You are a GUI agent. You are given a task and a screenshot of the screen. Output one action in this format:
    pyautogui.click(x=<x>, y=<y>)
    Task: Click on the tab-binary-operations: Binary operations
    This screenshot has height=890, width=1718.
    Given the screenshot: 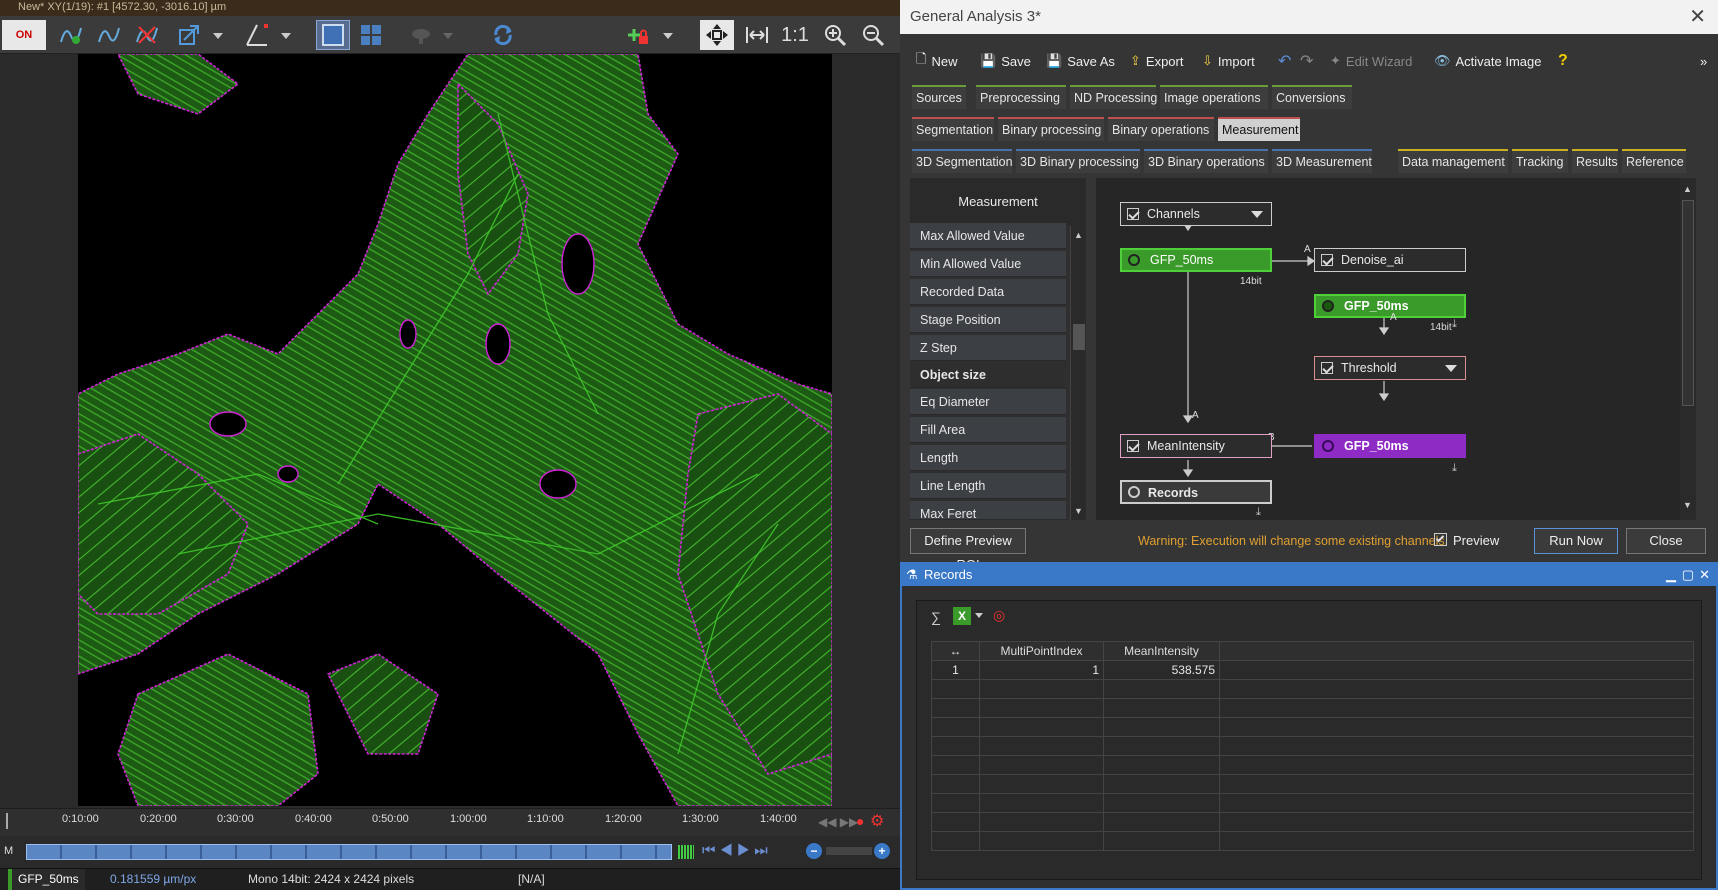 What is the action you would take?
    pyautogui.click(x=1161, y=129)
    